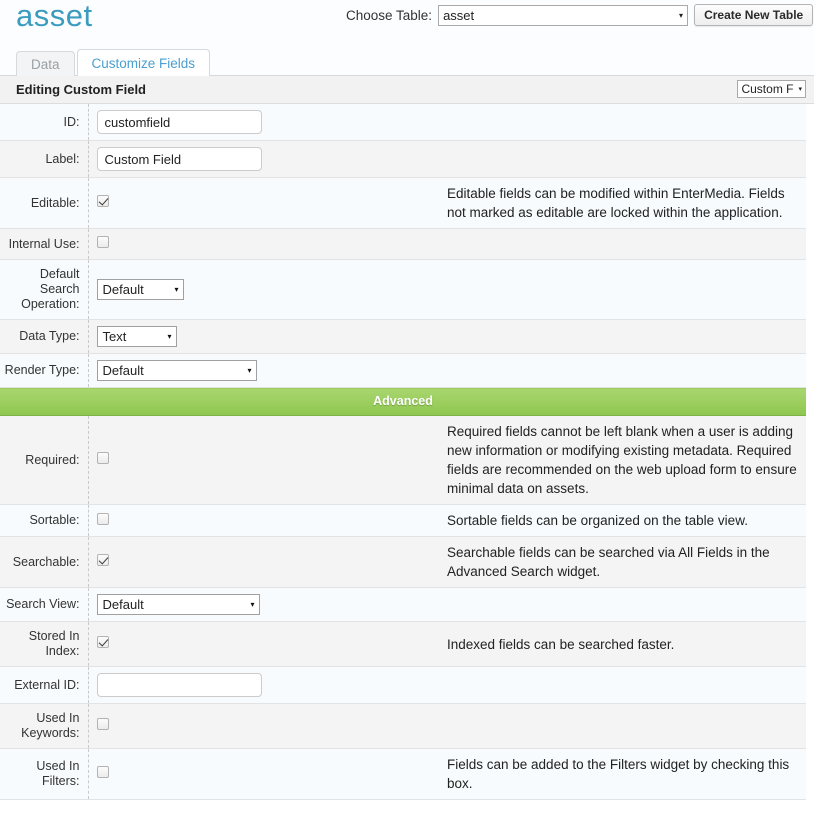 The width and height of the screenshot is (814, 823). I want to click on field-label: Stored In Index:, so click(44, 644).